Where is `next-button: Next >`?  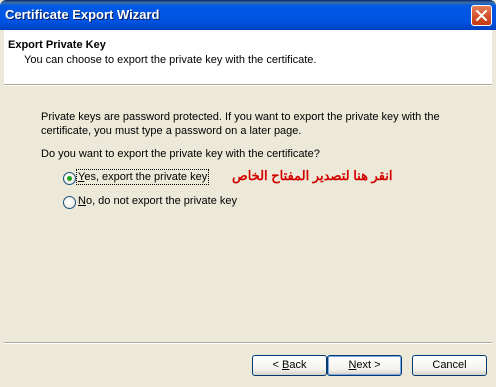
next-button: Next > is located at coordinates (364, 365).